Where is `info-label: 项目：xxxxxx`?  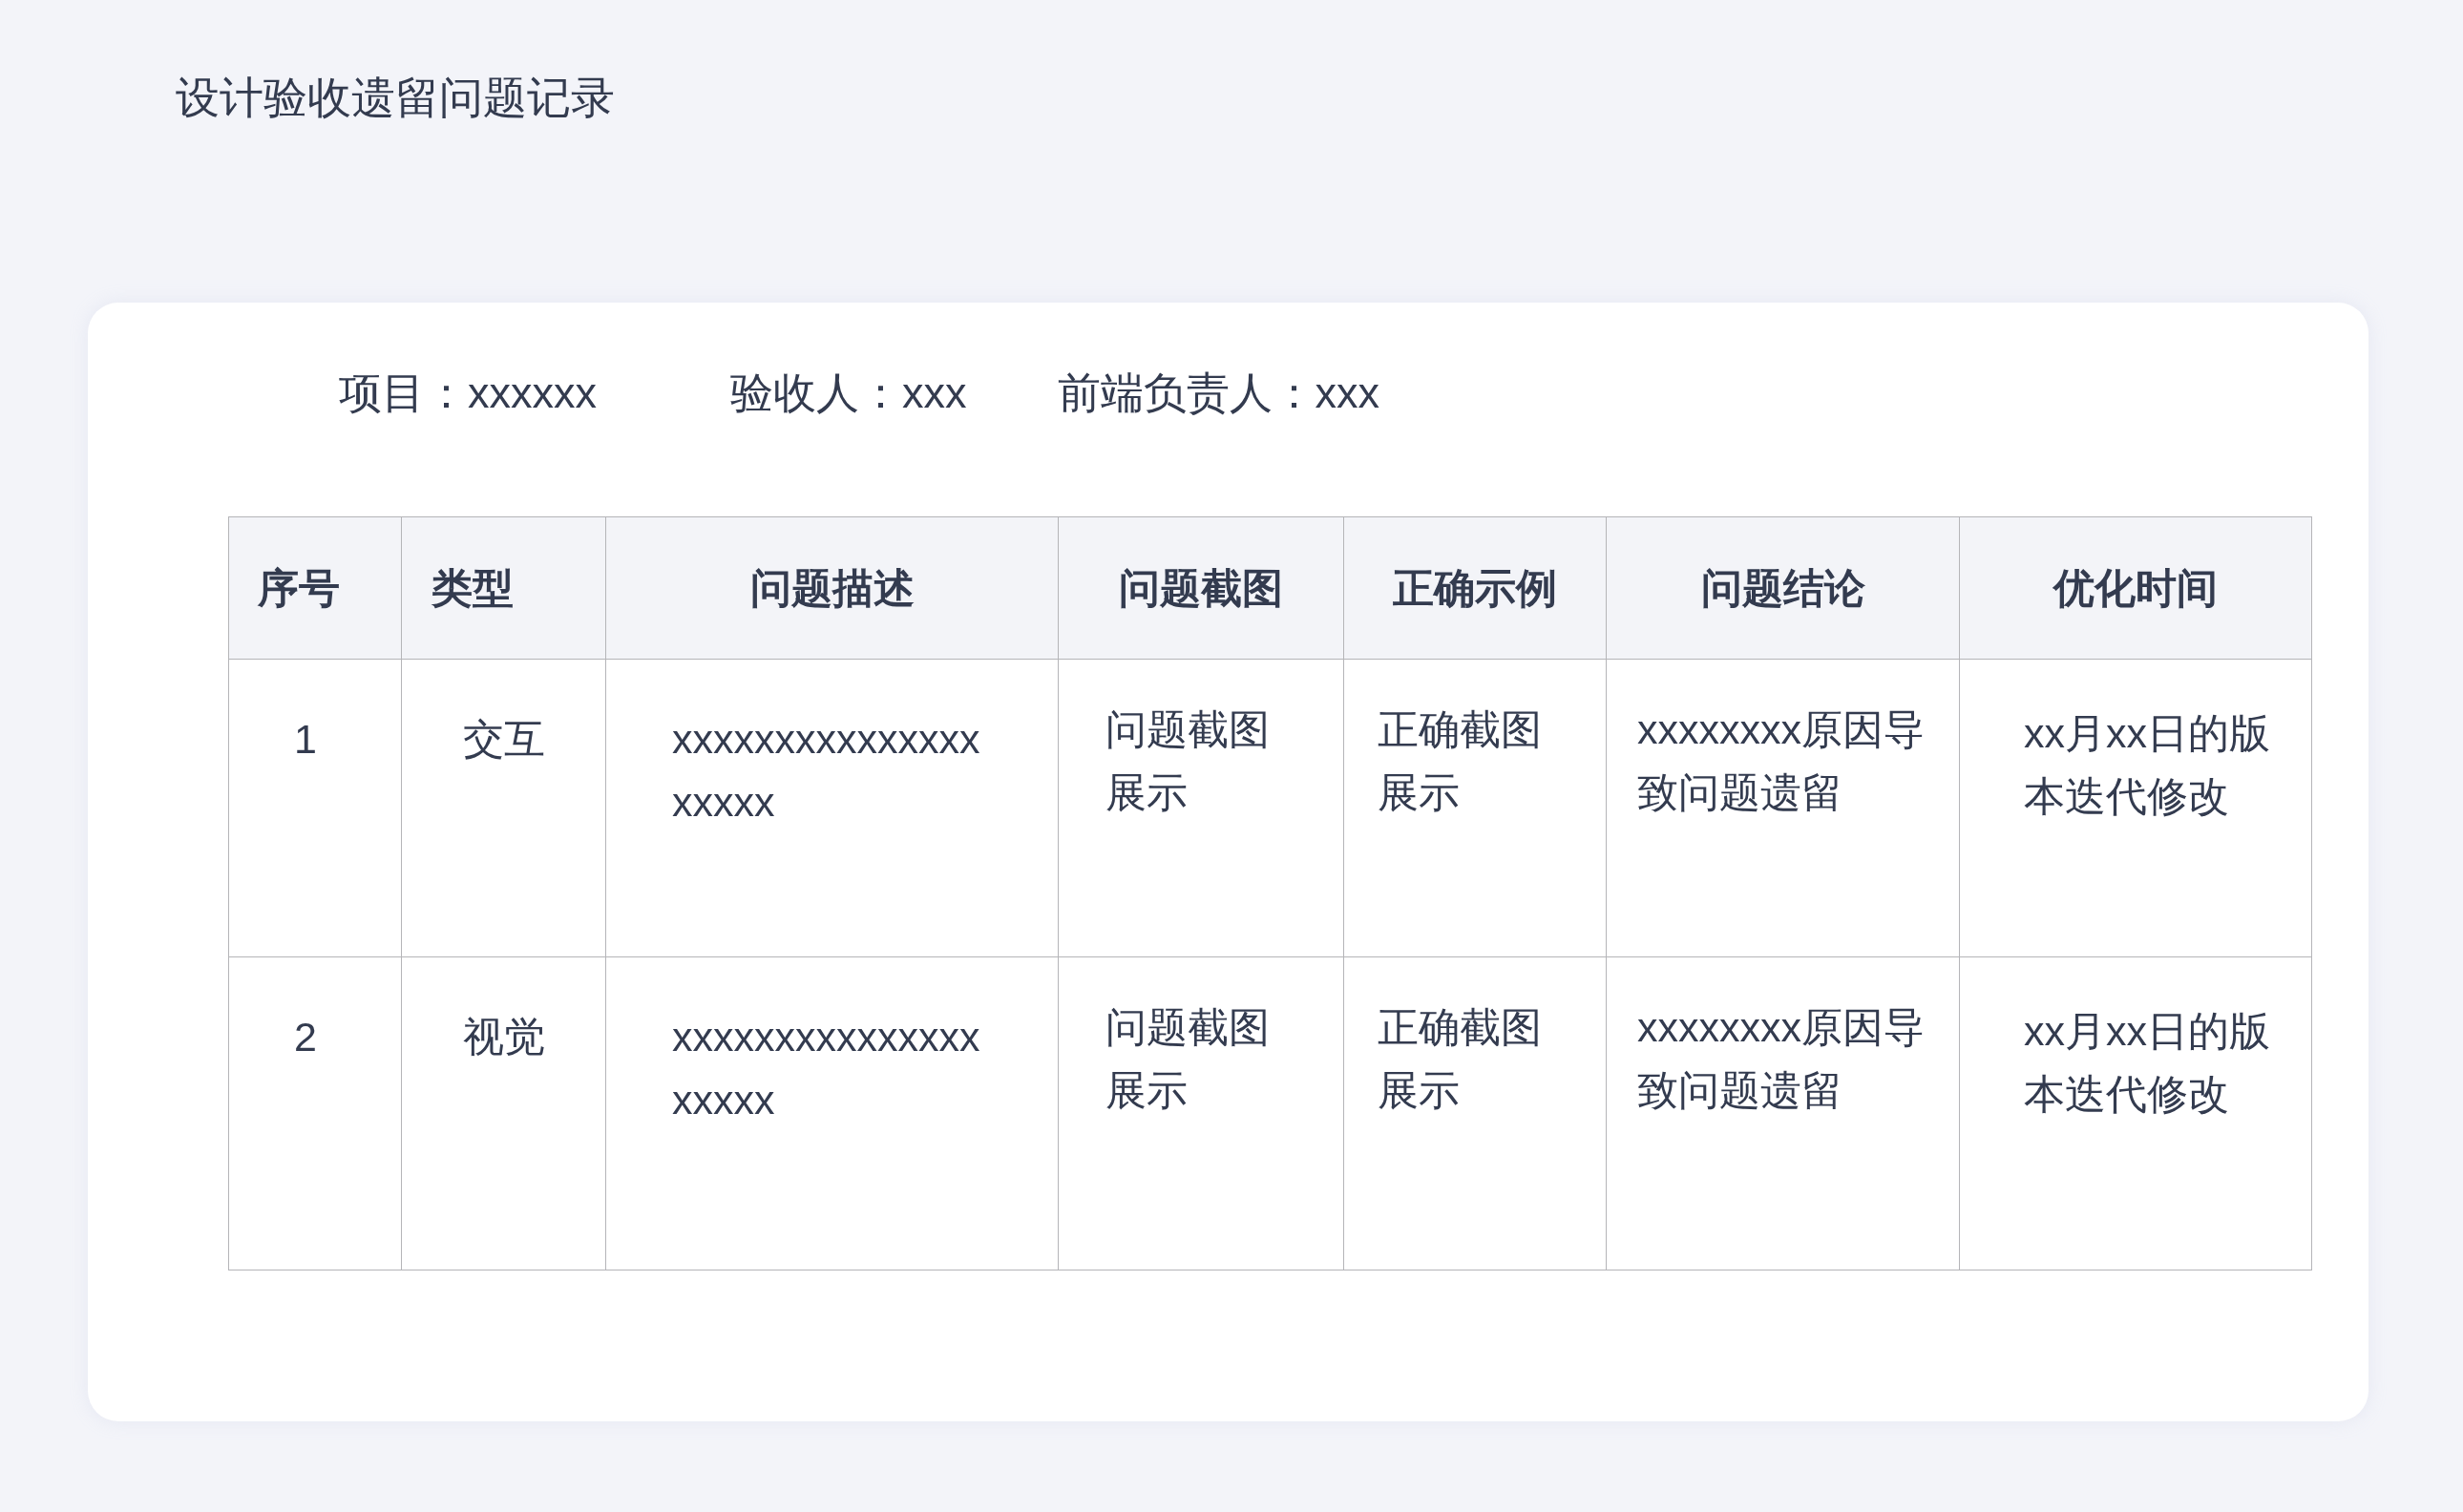
info-label: 项目：xxxxxx is located at coordinates (468, 394).